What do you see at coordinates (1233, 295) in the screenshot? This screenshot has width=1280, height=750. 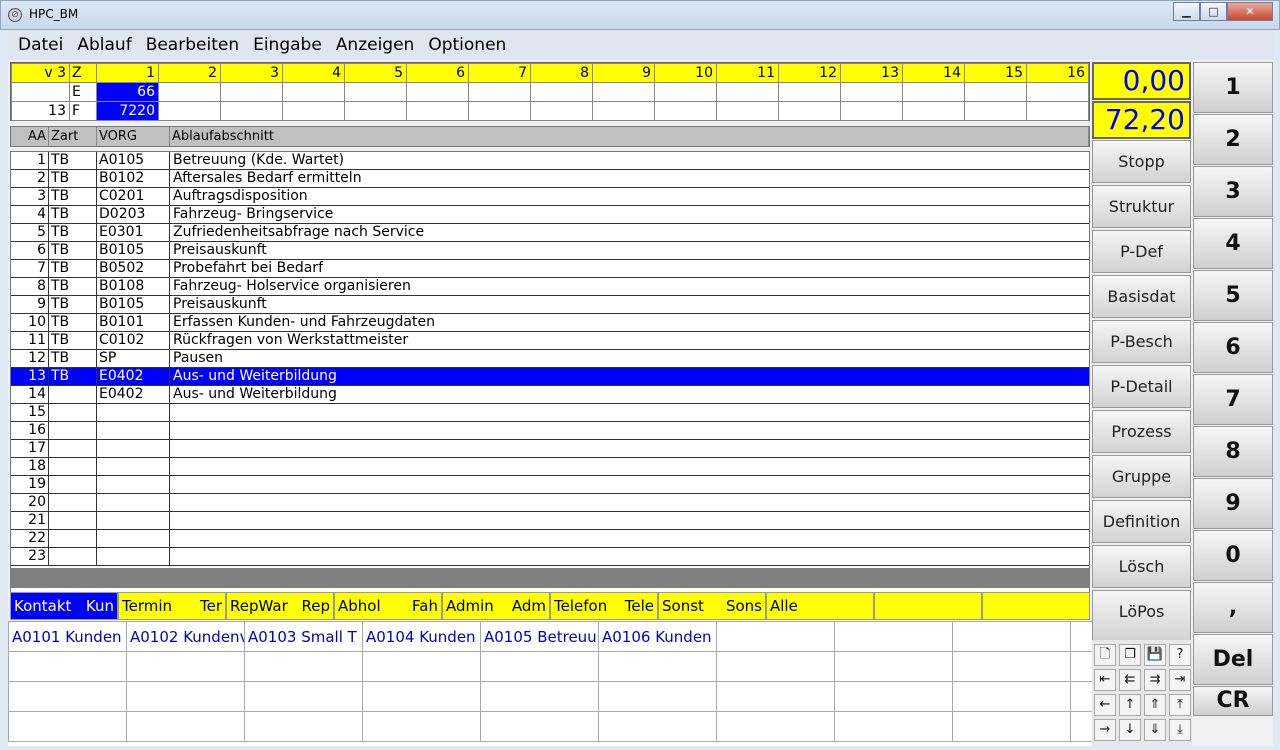 I see `key-5: 5` at bounding box center [1233, 295].